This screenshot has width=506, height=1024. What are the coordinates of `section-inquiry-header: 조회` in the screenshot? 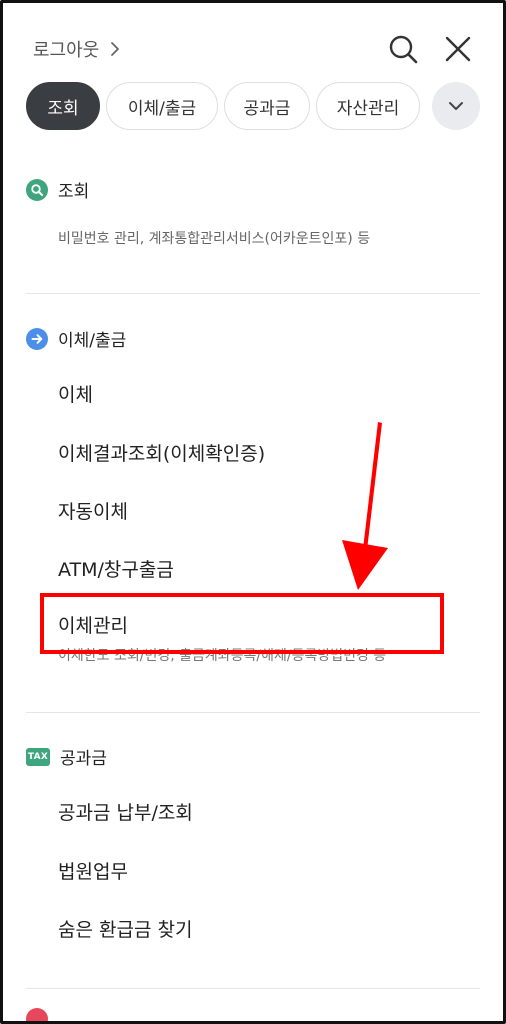 It's located at (57, 189).